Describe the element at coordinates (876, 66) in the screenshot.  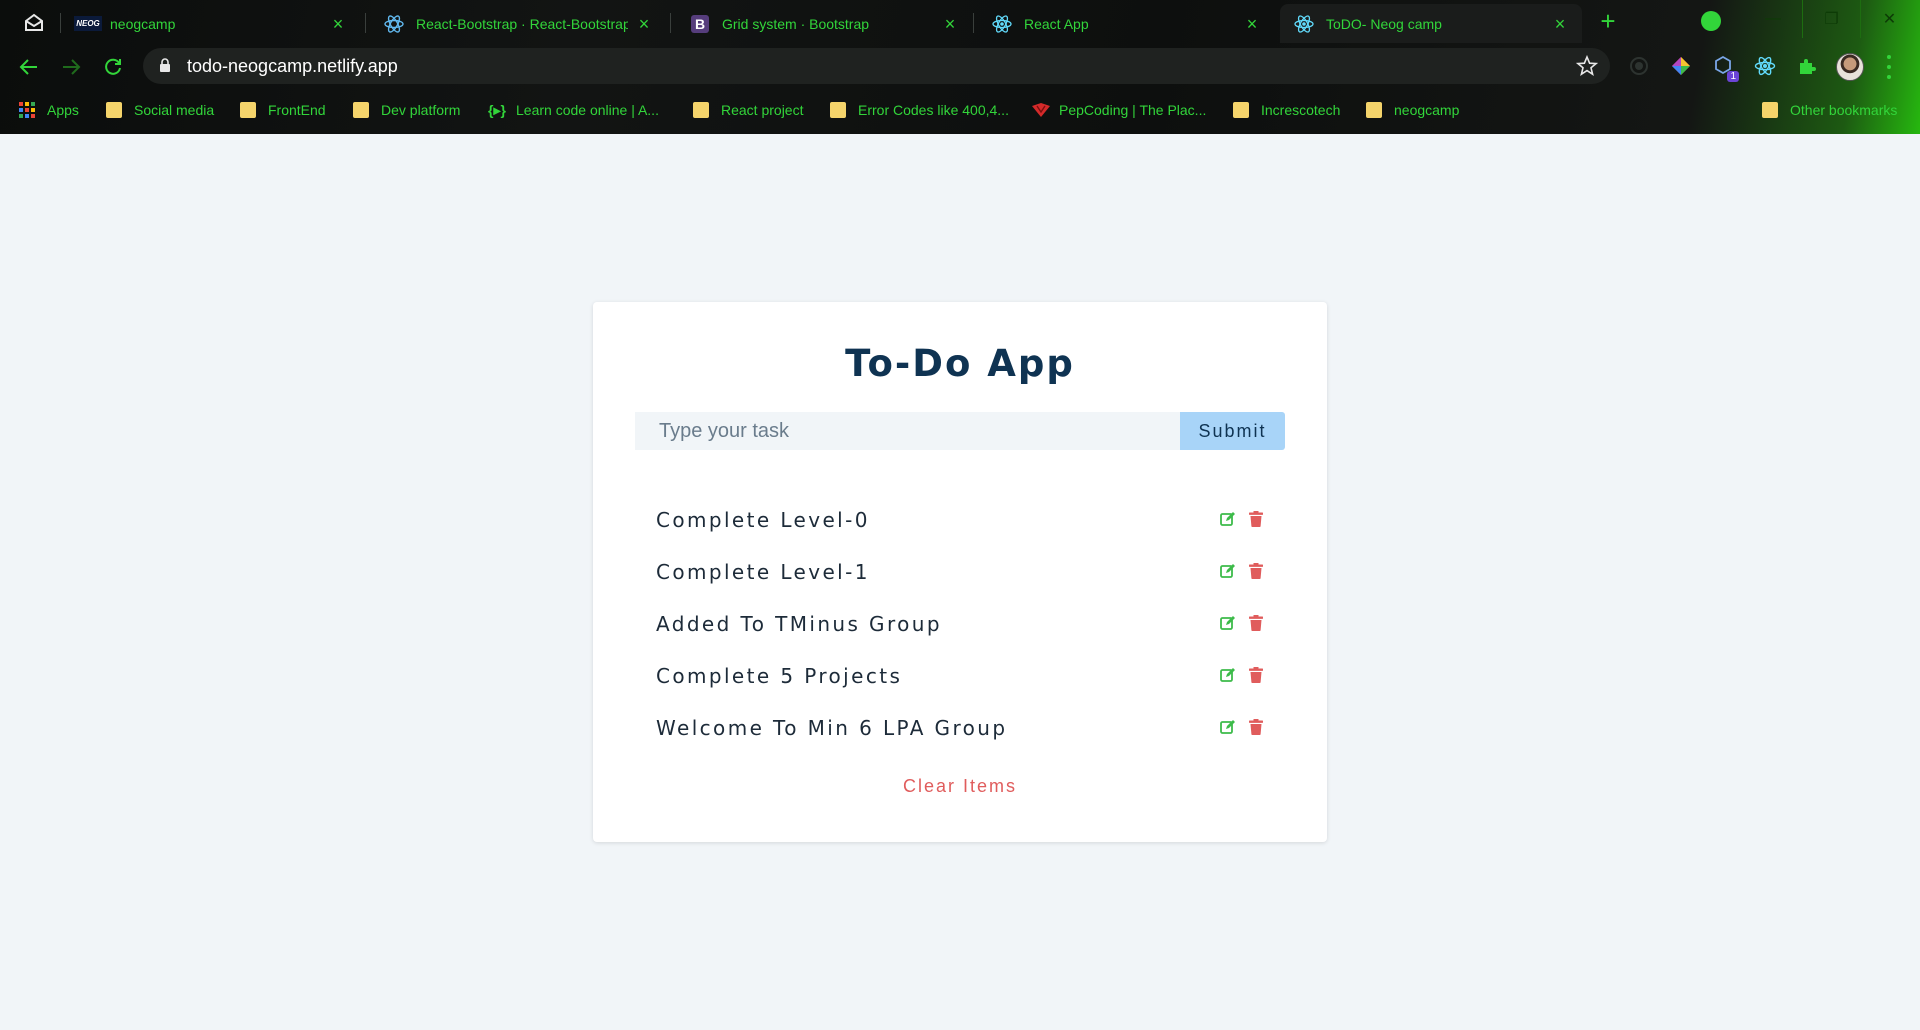
I see `address-bar: todo-neogcamp.netlify.app` at that location.